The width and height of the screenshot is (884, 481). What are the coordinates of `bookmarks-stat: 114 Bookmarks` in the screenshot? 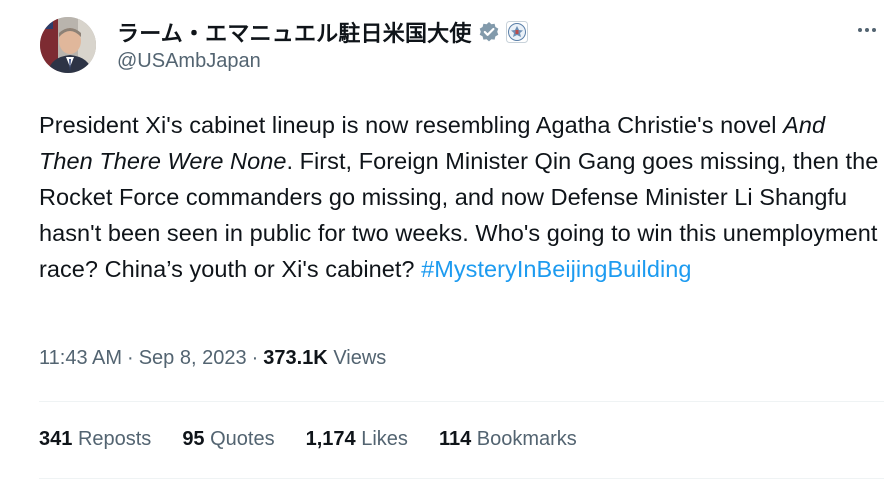 It's located at (508, 439).